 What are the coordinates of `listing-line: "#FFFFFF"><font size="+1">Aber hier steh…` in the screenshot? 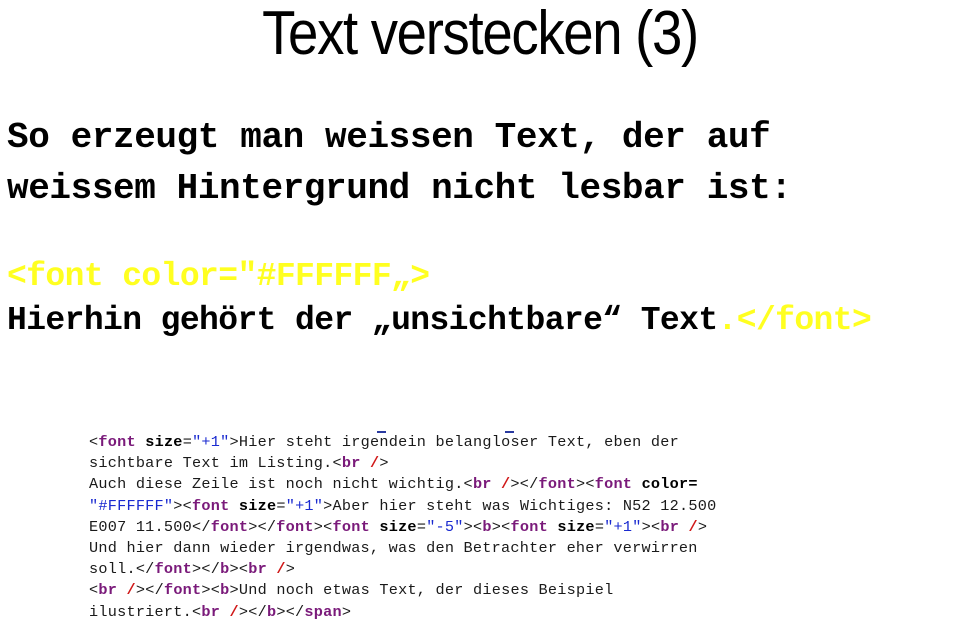 It's located at (402, 506).